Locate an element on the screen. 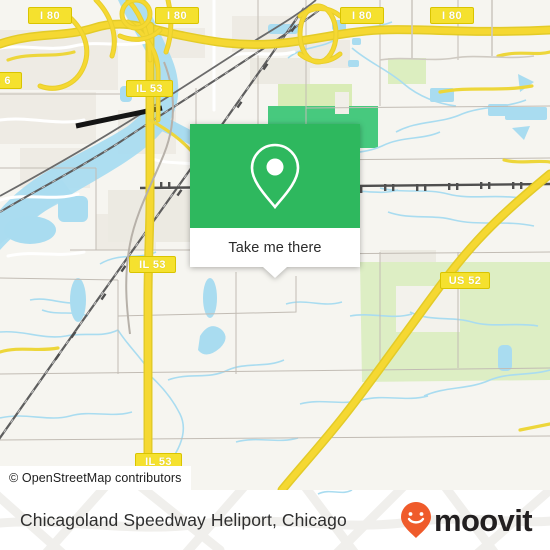 The image size is (550, 550). moovit-logo: moovit is located at coordinates (466, 520).